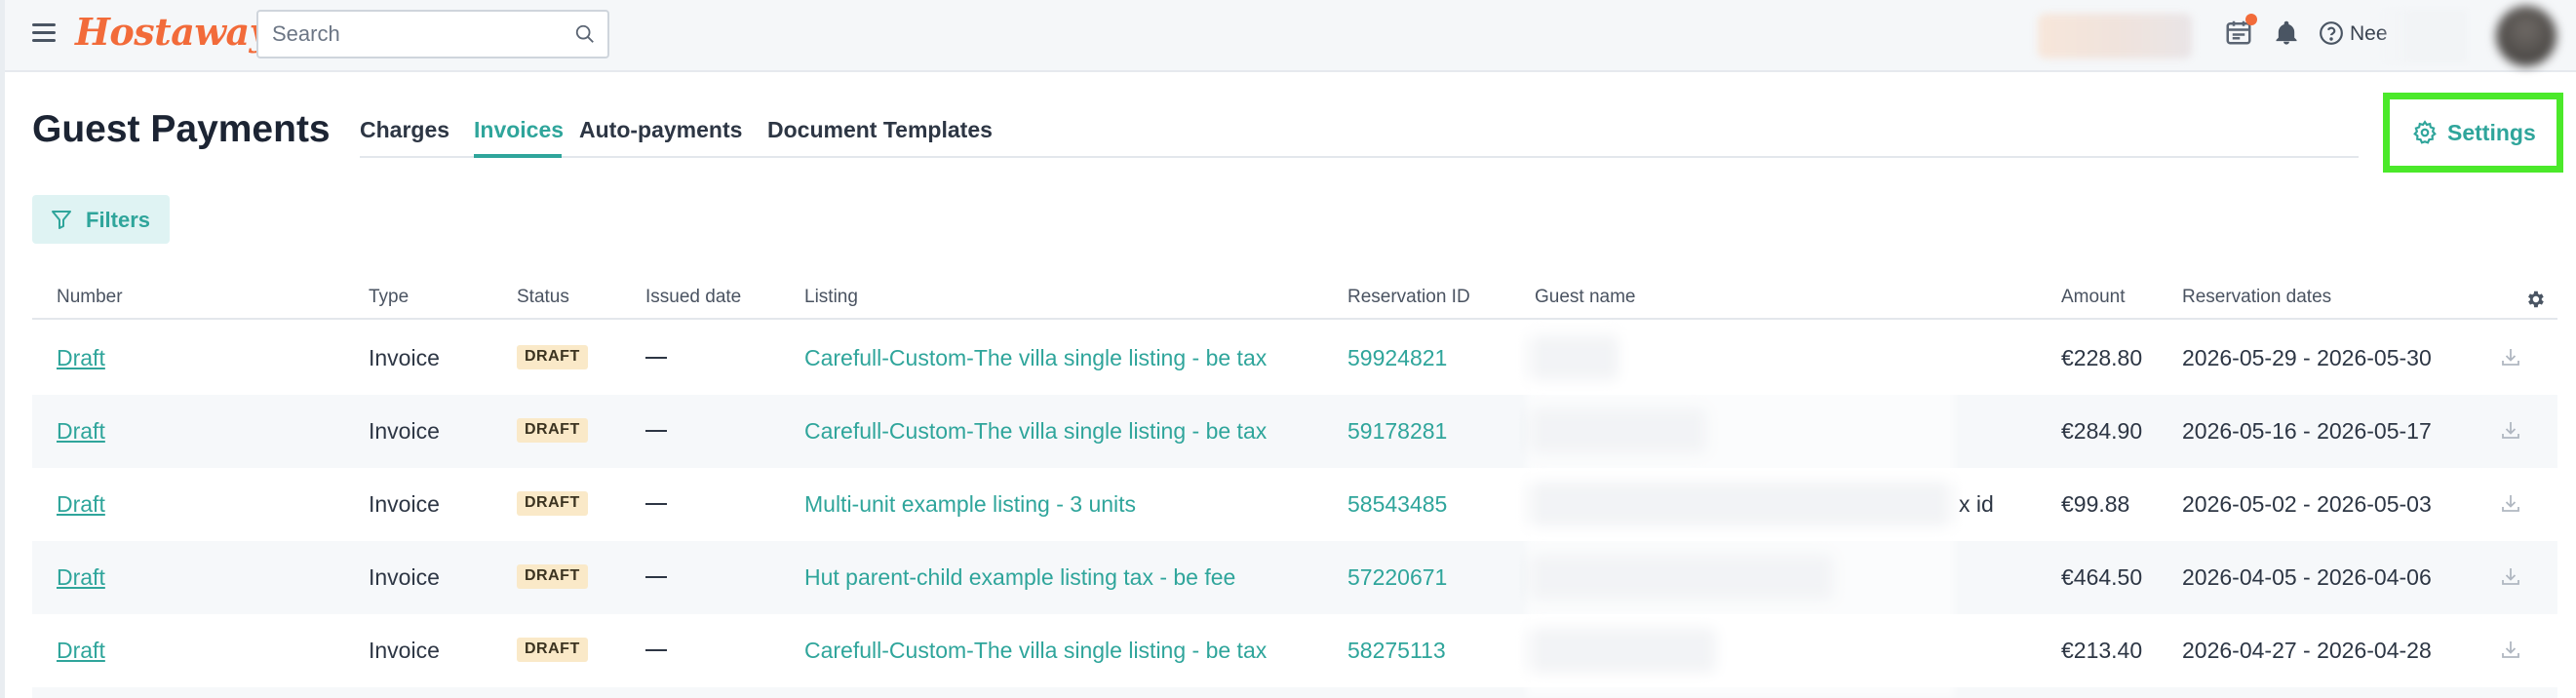 The image size is (2576, 698). I want to click on amount: €284.90, so click(2102, 431).